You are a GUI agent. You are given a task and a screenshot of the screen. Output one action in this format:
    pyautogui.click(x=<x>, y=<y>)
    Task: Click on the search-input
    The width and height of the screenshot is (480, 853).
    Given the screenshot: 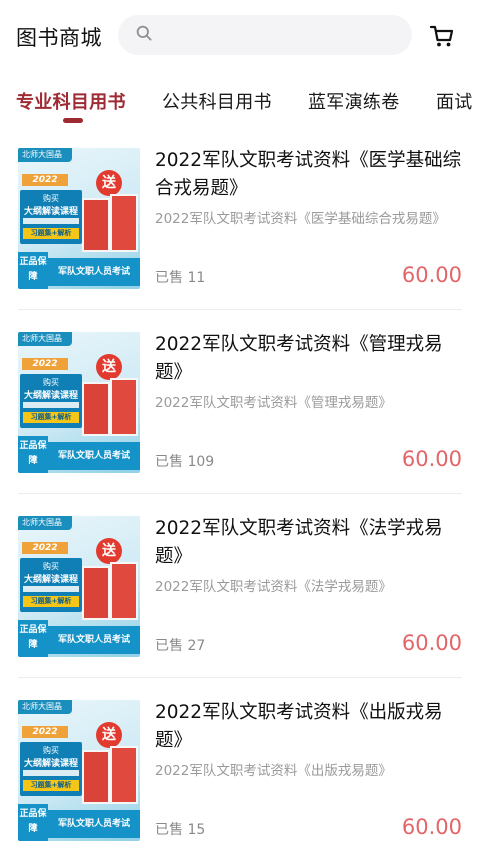 What is the action you would take?
    pyautogui.click(x=287, y=35)
    